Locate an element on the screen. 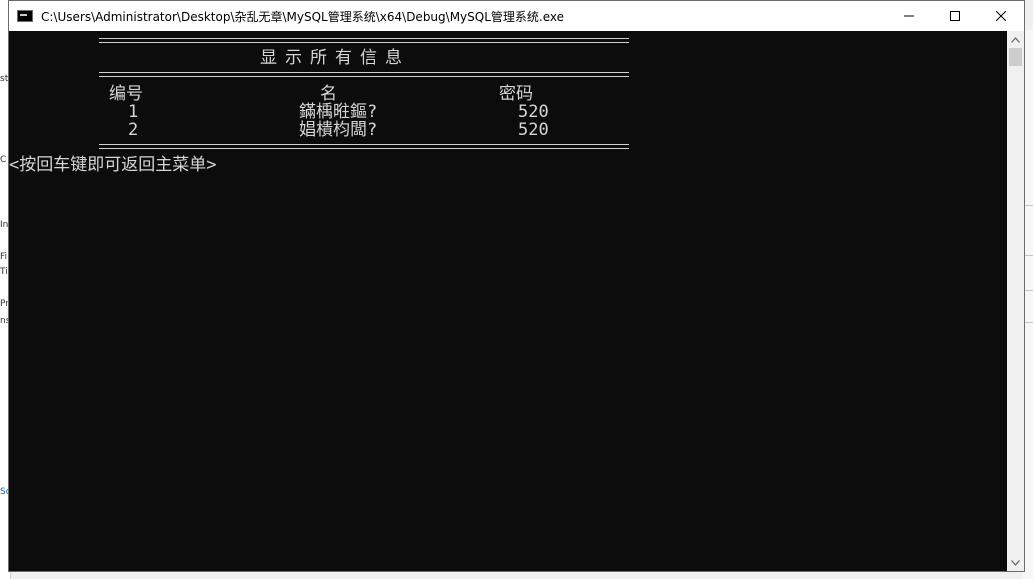 The image size is (1033, 579). scrollbar-thumb is located at coordinates (1015, 57).